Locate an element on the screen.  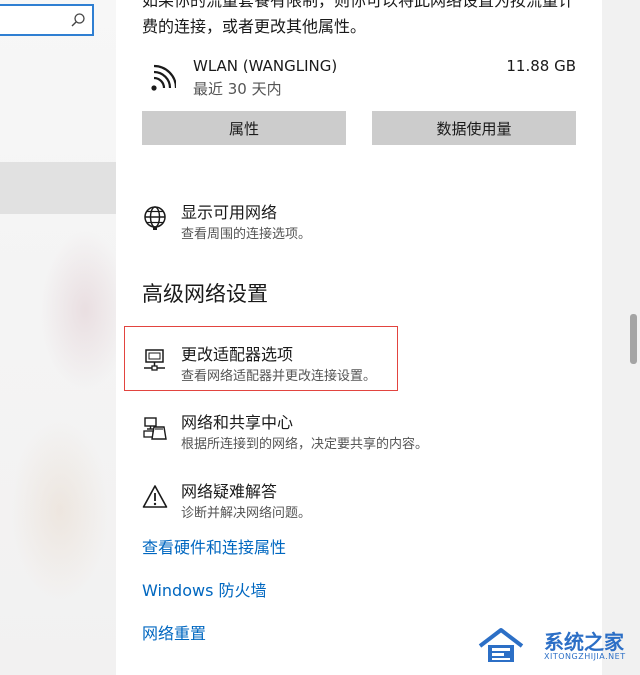
network-reset-link: 网络重置 is located at coordinates (174, 632).